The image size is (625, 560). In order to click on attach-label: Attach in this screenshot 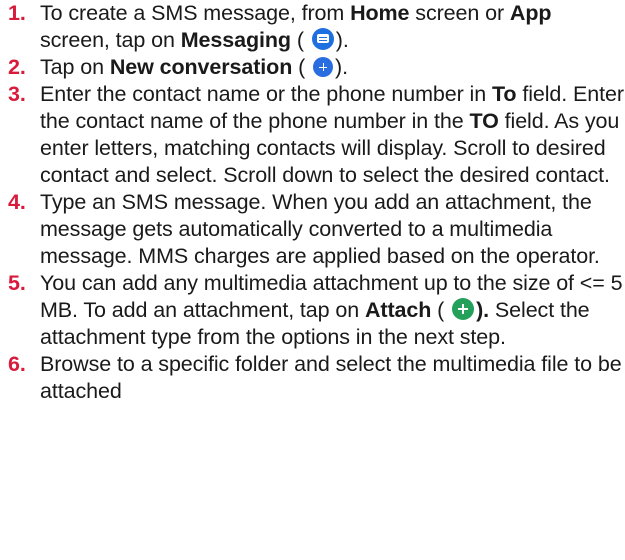, I will do `click(398, 310)`.